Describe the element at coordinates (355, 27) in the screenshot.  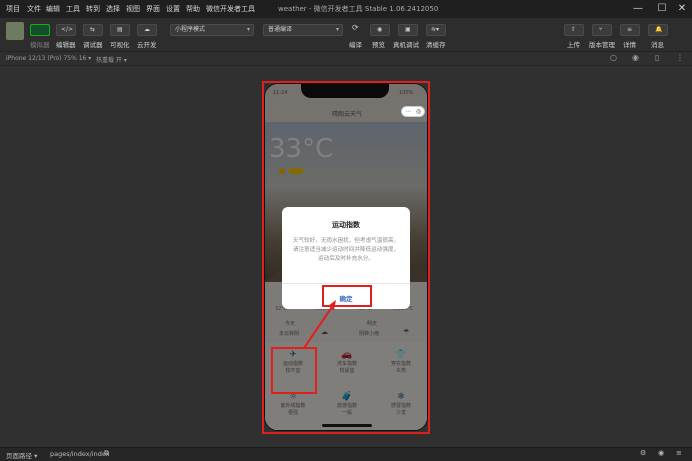
I see `compile-icon: ⟳` at that location.